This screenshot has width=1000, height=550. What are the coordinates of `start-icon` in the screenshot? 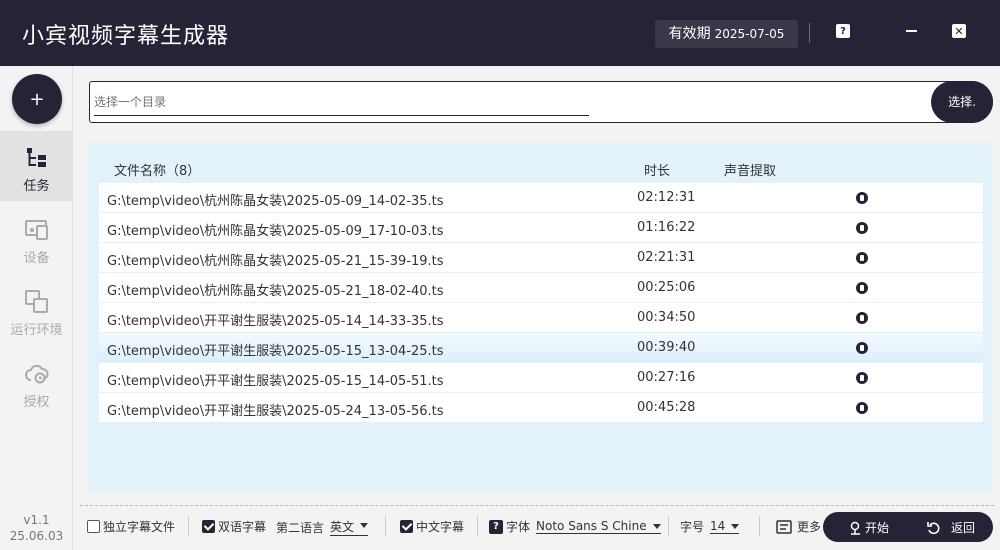 It's located at (855, 528).